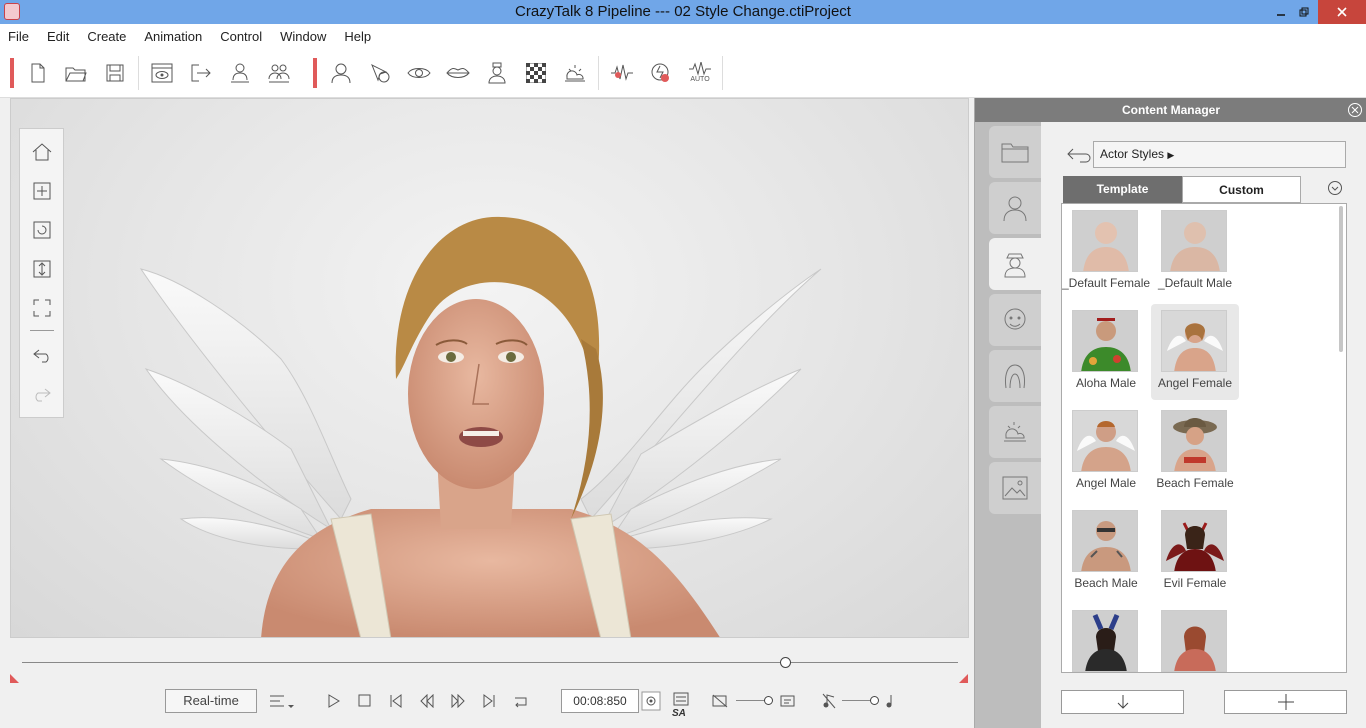 Image resolution: width=1366 pixels, height=728 pixels. What do you see at coordinates (42, 230) in the screenshot?
I see `rotate-icon` at bounding box center [42, 230].